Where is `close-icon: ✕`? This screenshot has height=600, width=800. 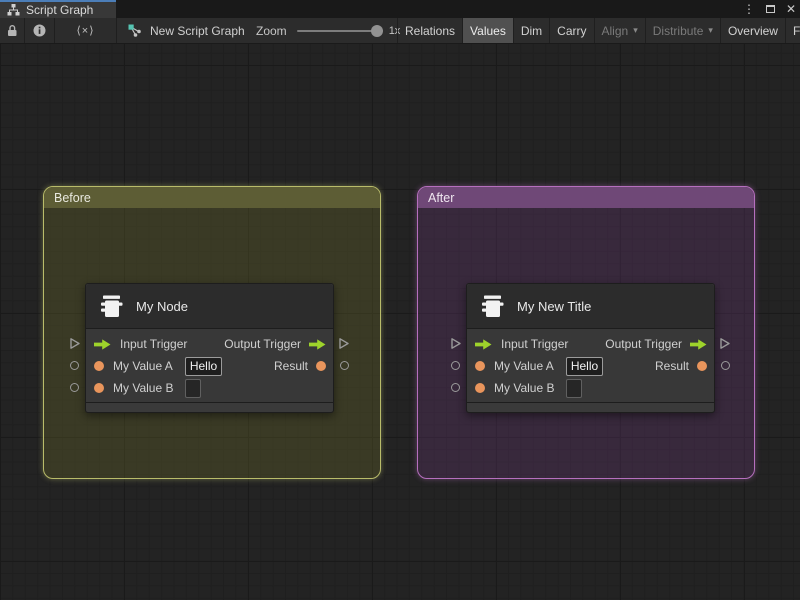
close-icon: ✕ is located at coordinates (791, 9).